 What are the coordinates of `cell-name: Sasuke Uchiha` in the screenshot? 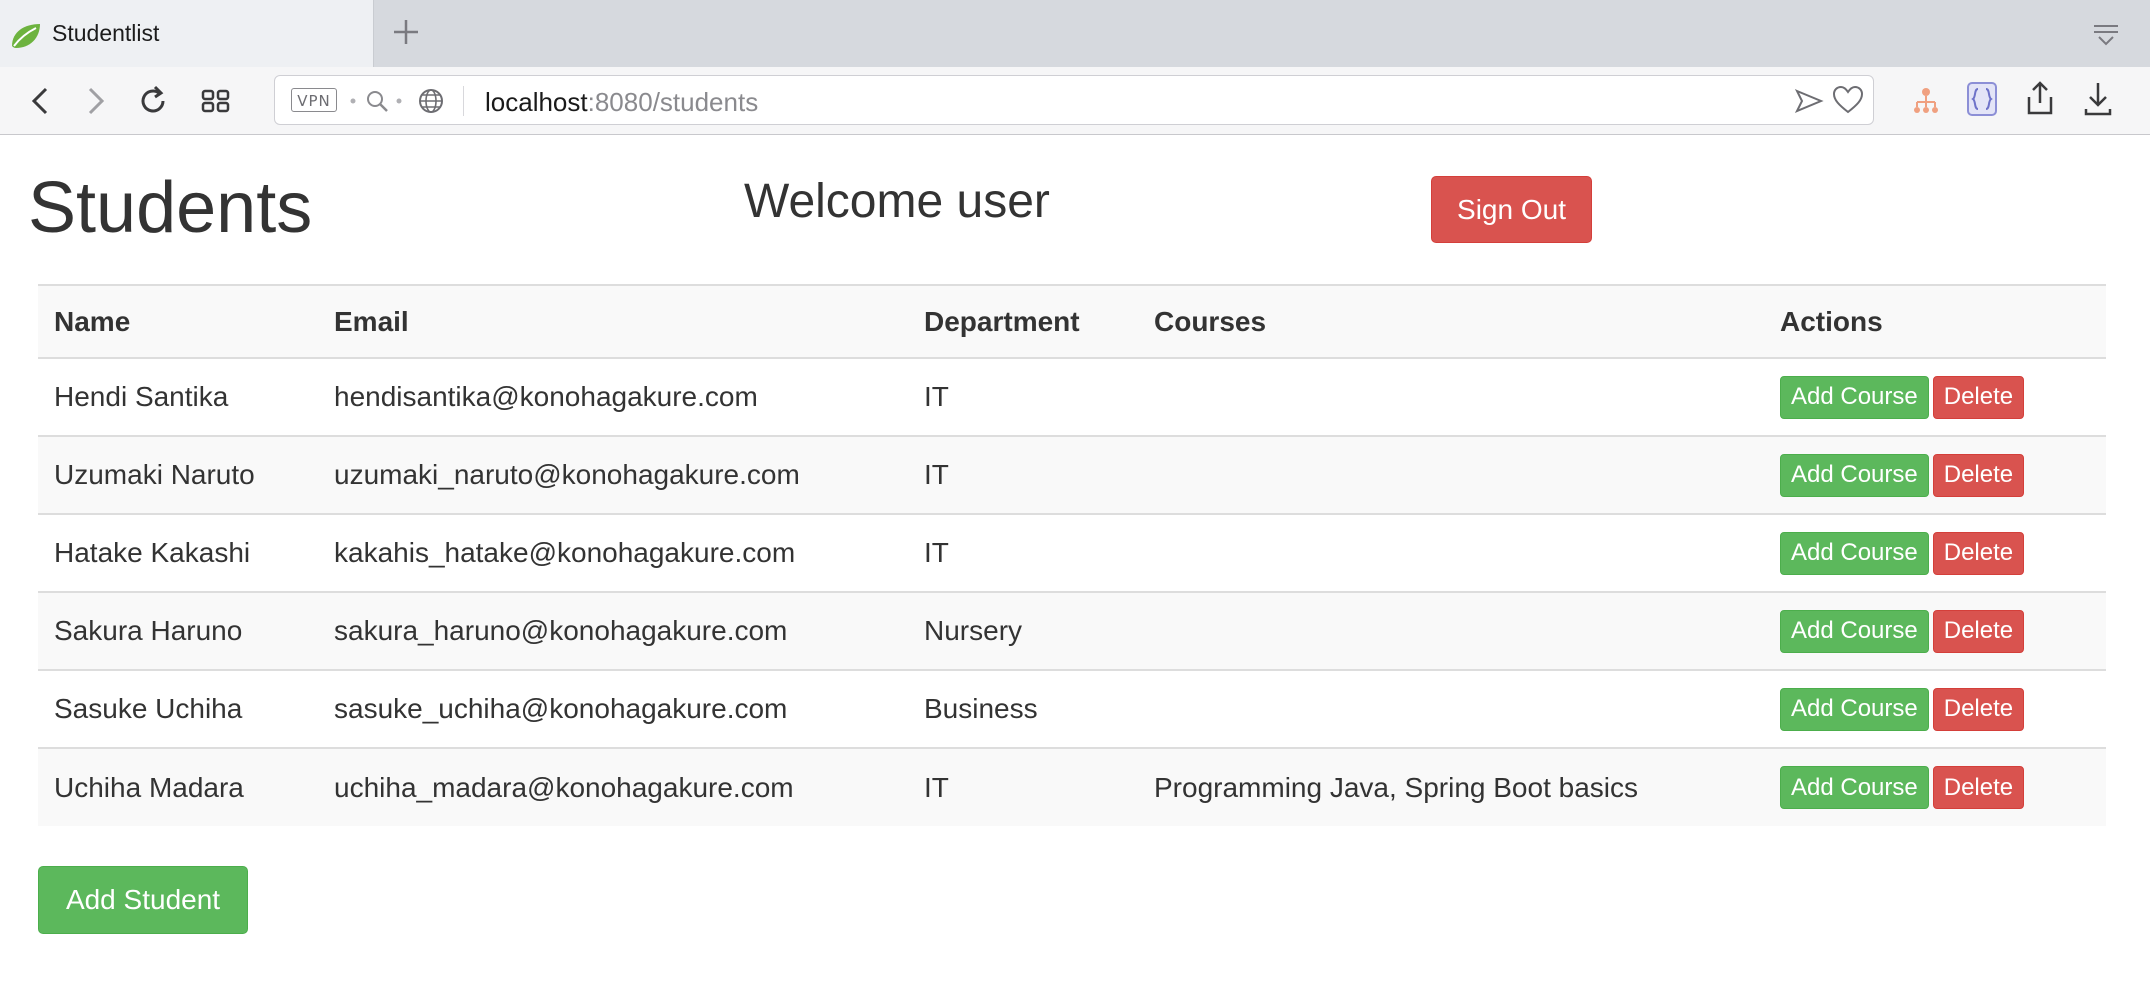 It's located at (178, 709).